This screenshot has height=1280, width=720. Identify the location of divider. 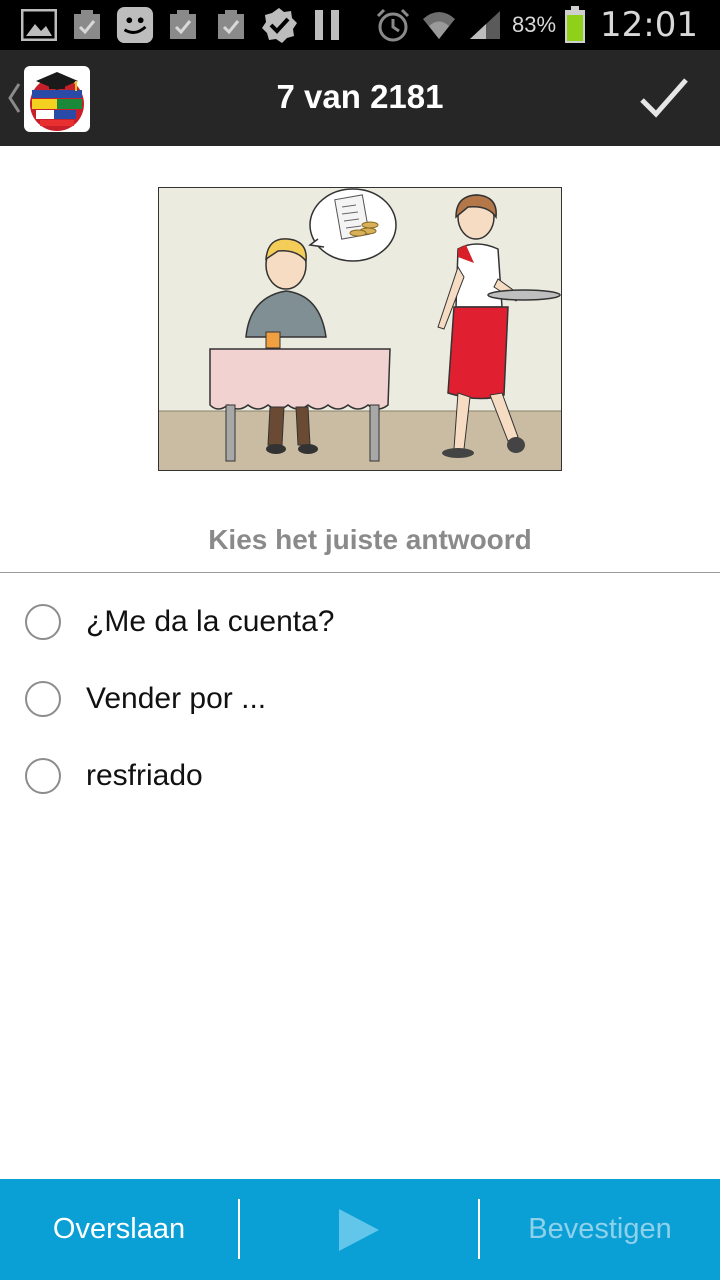
(360, 572).